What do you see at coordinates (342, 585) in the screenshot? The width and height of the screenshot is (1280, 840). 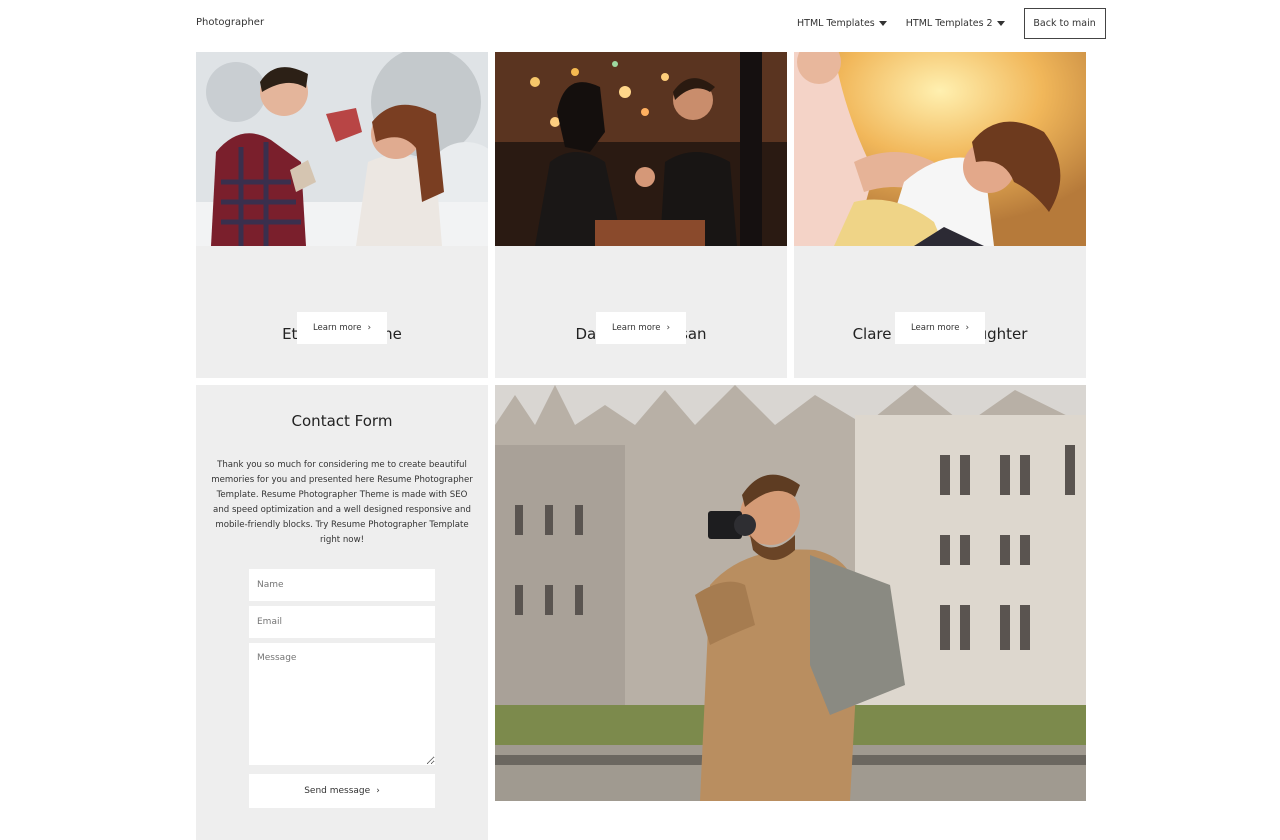 I see `name-input` at bounding box center [342, 585].